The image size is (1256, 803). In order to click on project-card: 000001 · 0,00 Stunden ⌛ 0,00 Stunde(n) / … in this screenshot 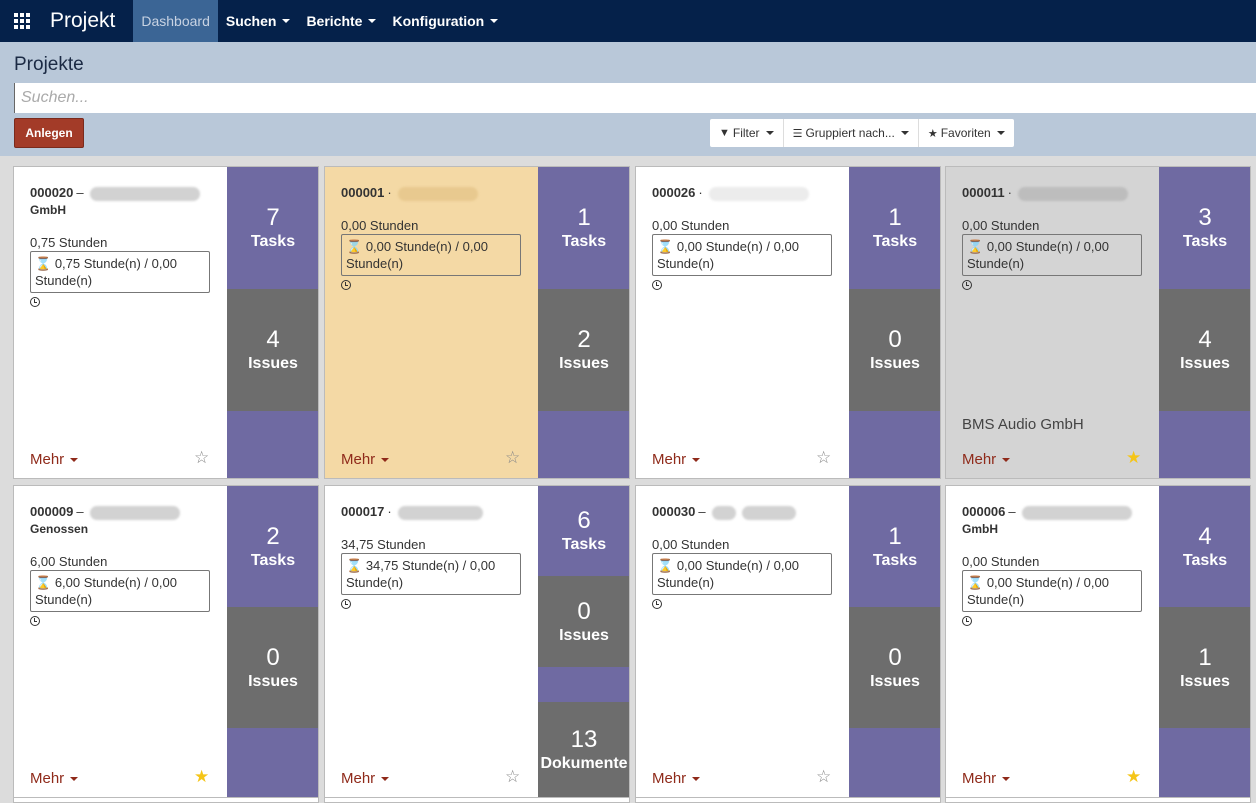, I will do `click(477, 322)`.